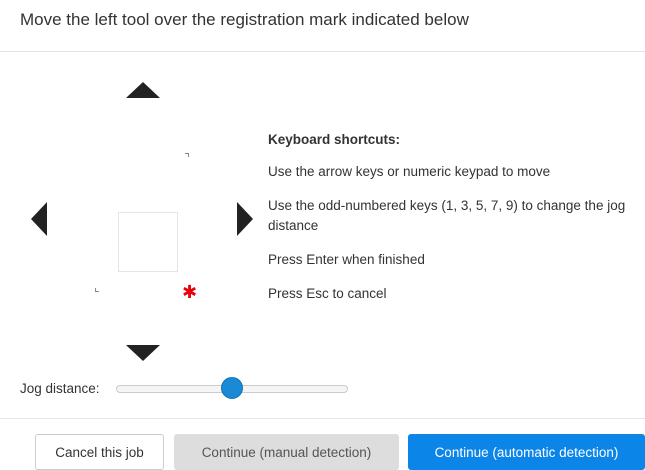  I want to click on shortcut-line: Press Enter when finished, so click(346, 259).